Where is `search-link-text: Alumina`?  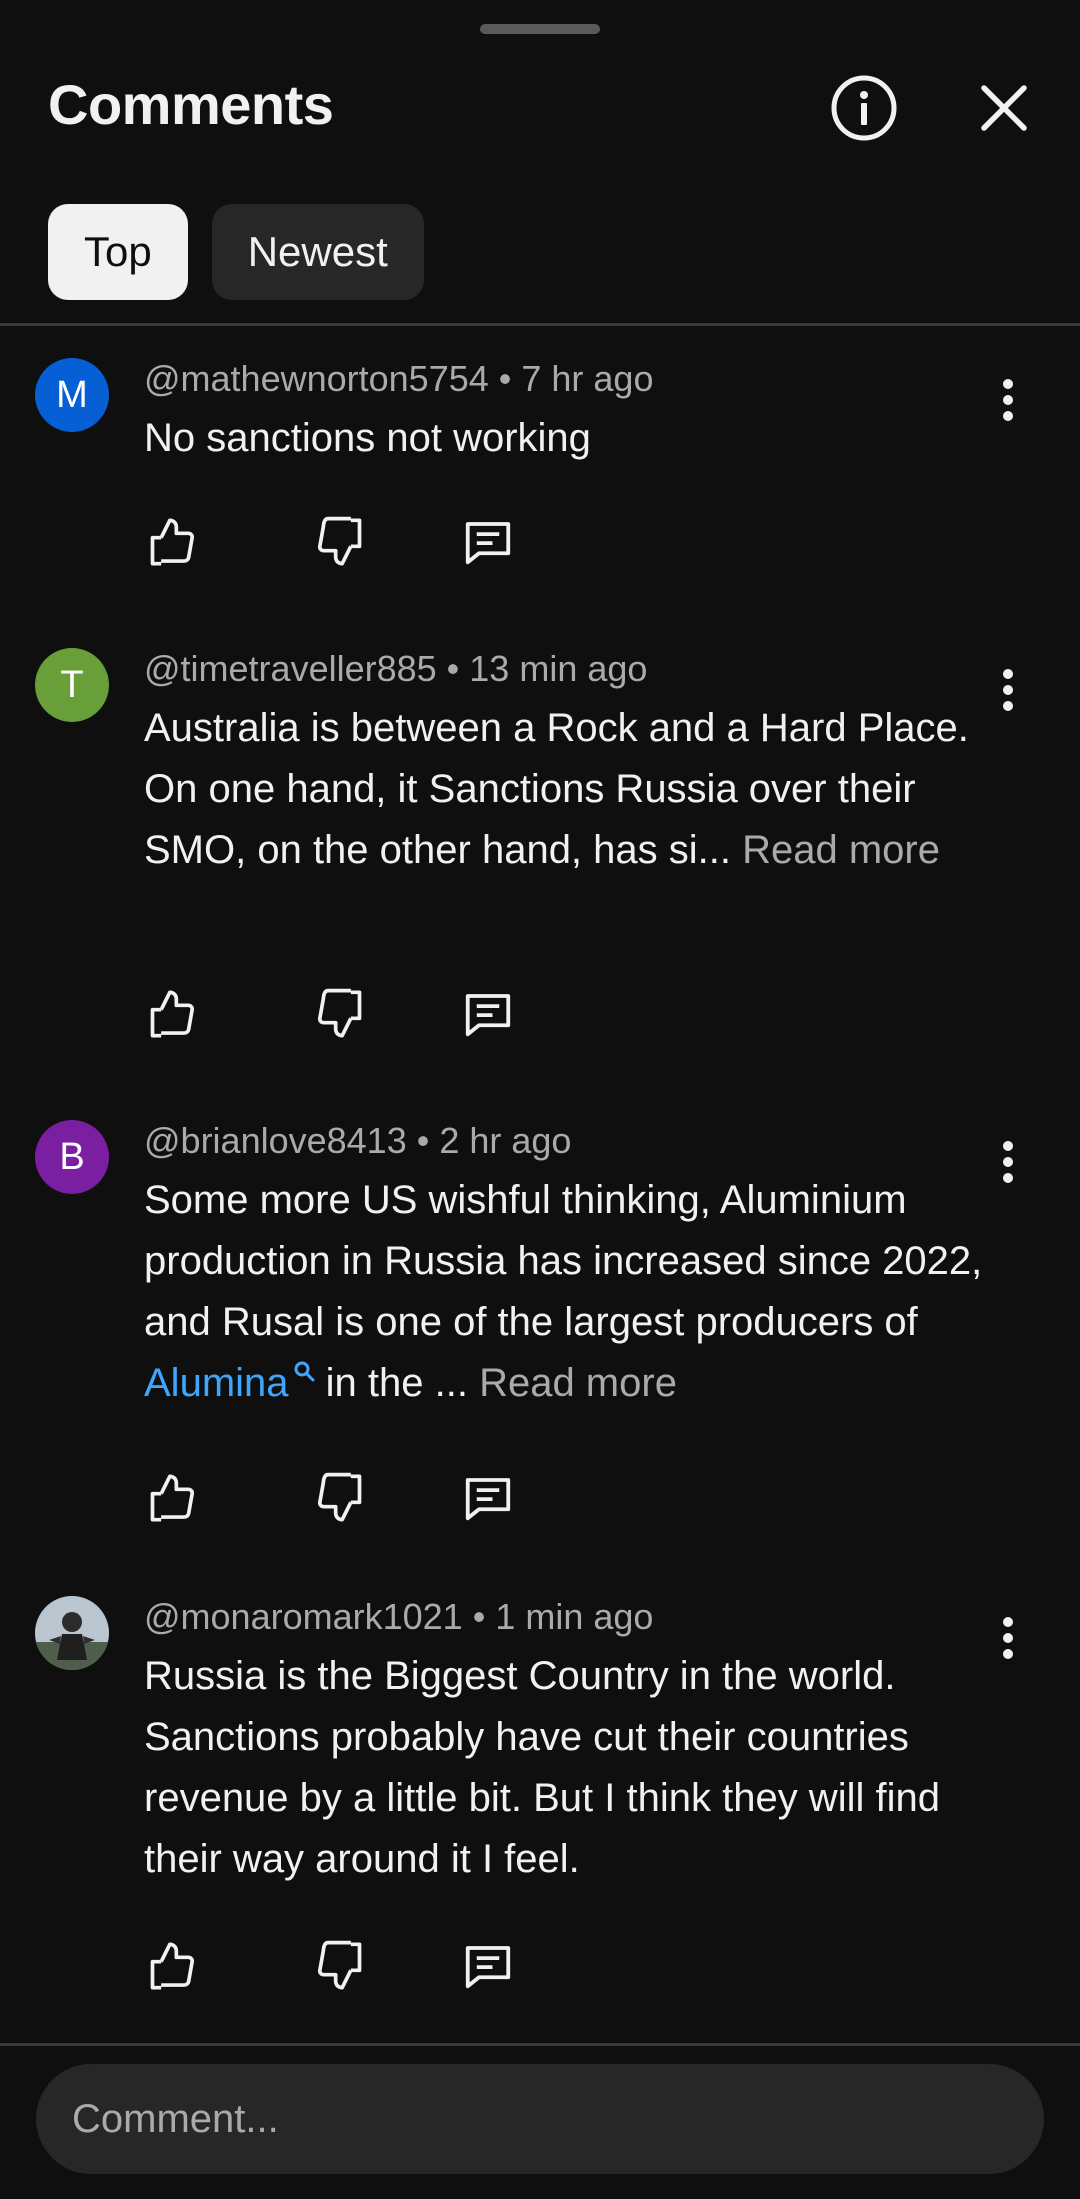 search-link-text: Alumina is located at coordinates (216, 1383).